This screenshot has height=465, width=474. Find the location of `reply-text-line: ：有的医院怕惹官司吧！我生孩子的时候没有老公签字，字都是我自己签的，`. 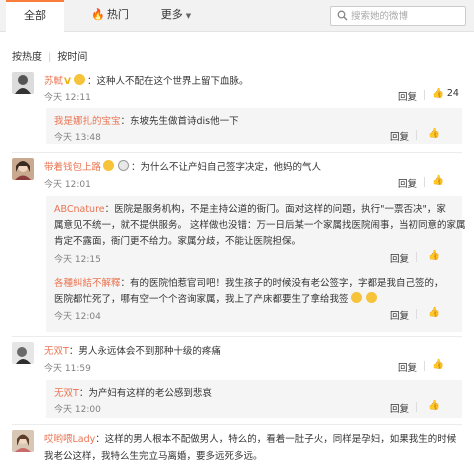

reply-text-line: ：有的医院怕惹官司吧！我生孩子的时候没有老公签字，字都是我自己签的， is located at coordinates (282, 283).